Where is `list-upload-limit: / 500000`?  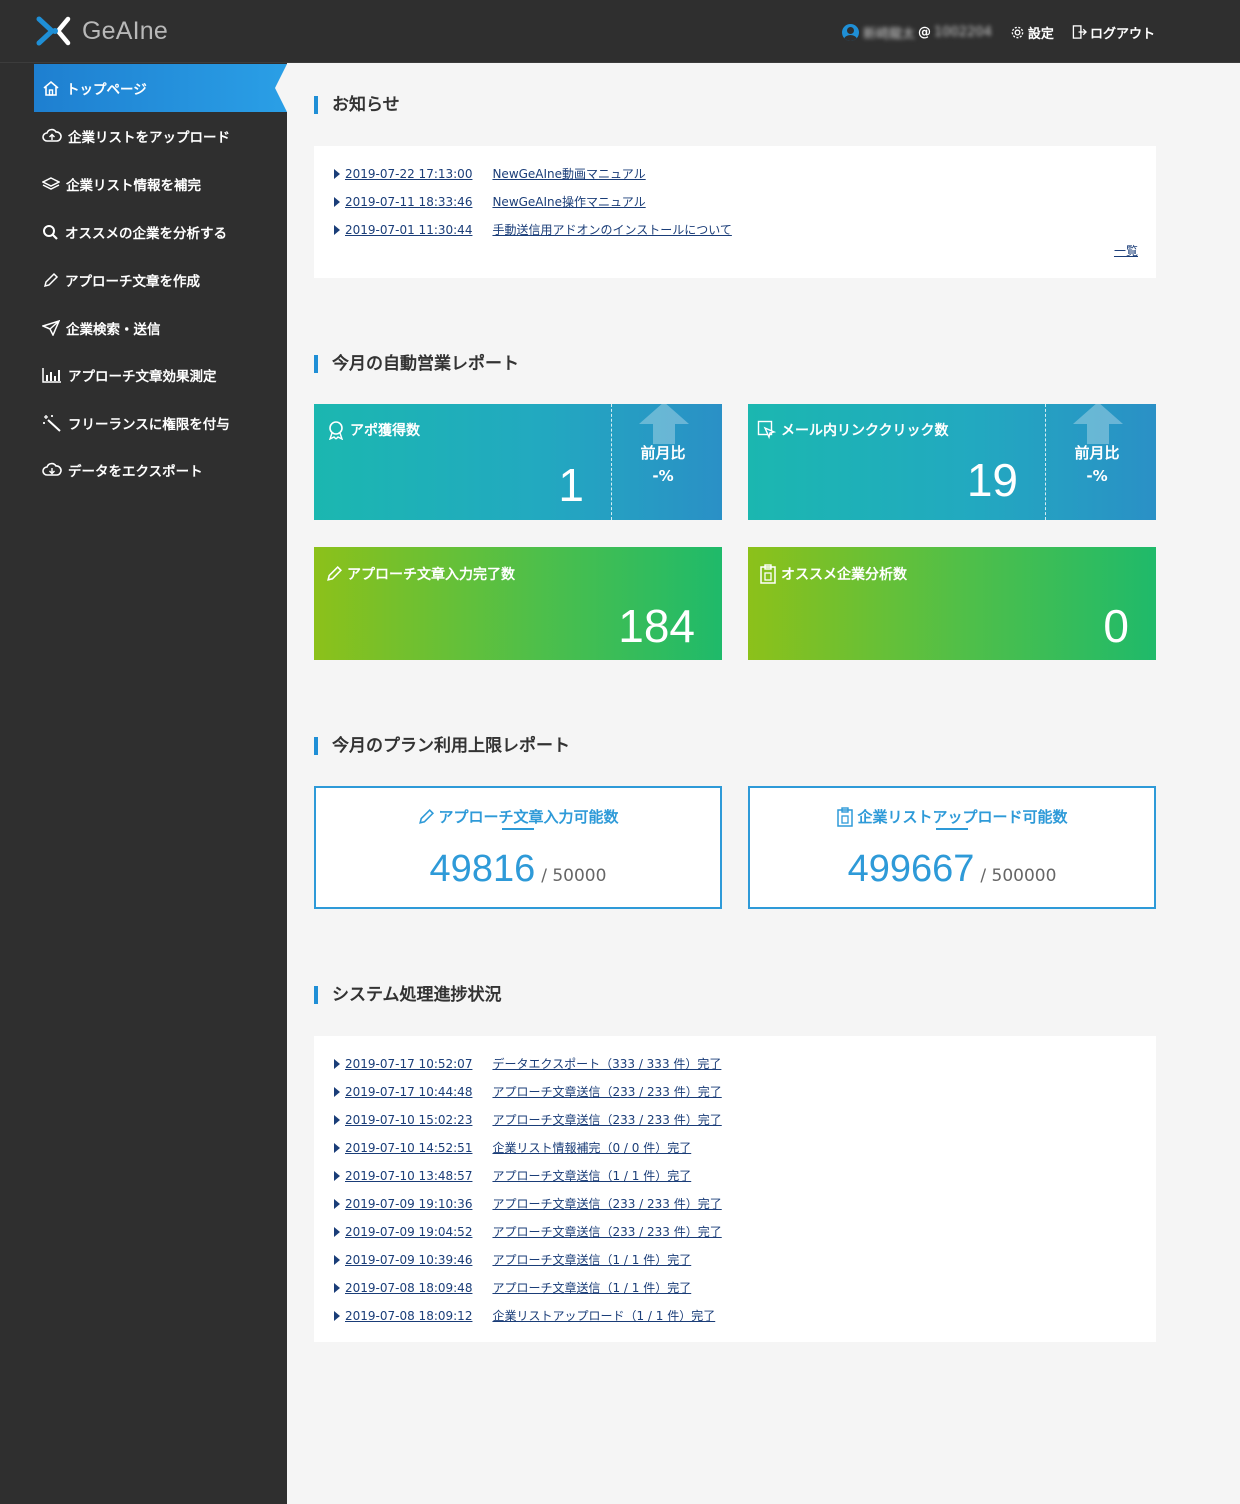 list-upload-limit: / 500000 is located at coordinates (1018, 876).